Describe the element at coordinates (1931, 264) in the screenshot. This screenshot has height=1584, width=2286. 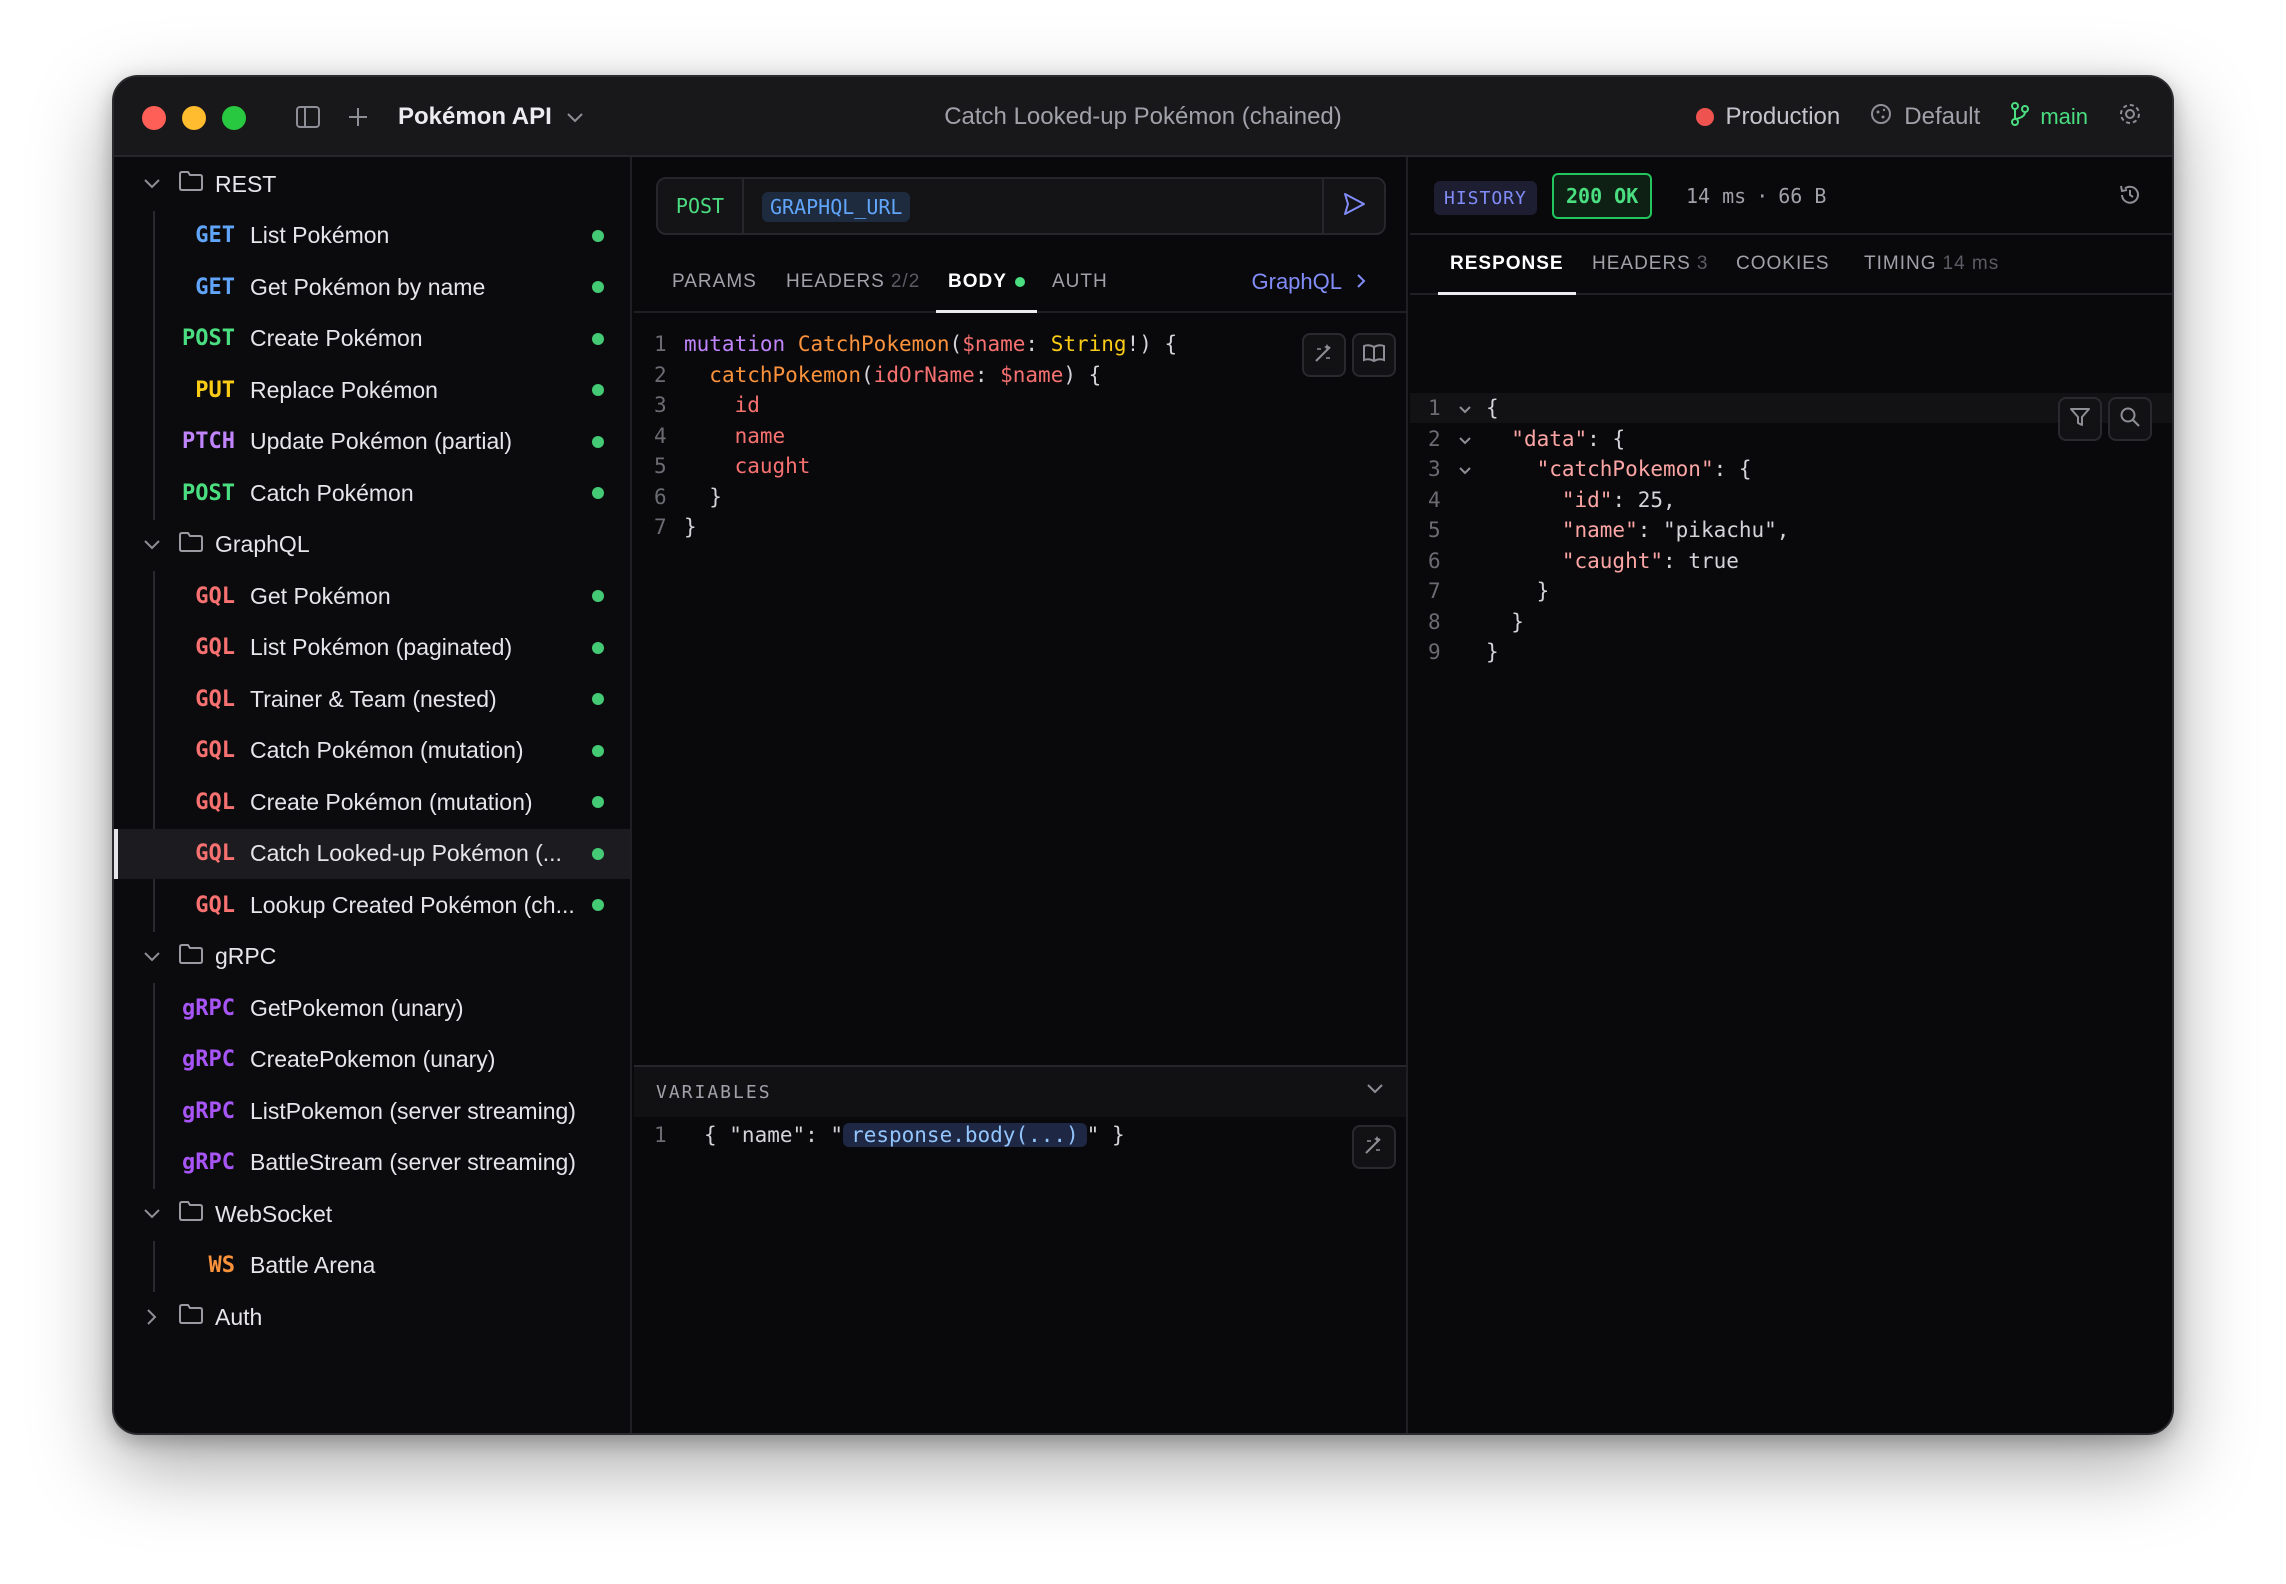
I see `tab-timing: TIMING 14 ms` at that location.